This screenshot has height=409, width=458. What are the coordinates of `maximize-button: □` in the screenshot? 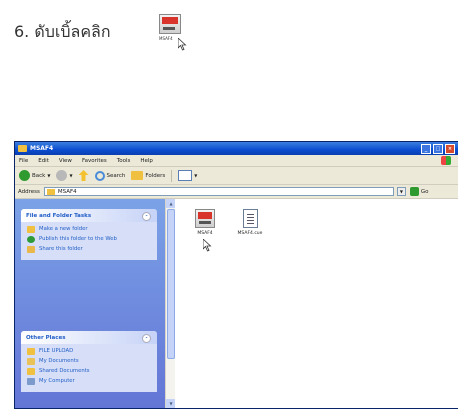 It's located at (438, 149).